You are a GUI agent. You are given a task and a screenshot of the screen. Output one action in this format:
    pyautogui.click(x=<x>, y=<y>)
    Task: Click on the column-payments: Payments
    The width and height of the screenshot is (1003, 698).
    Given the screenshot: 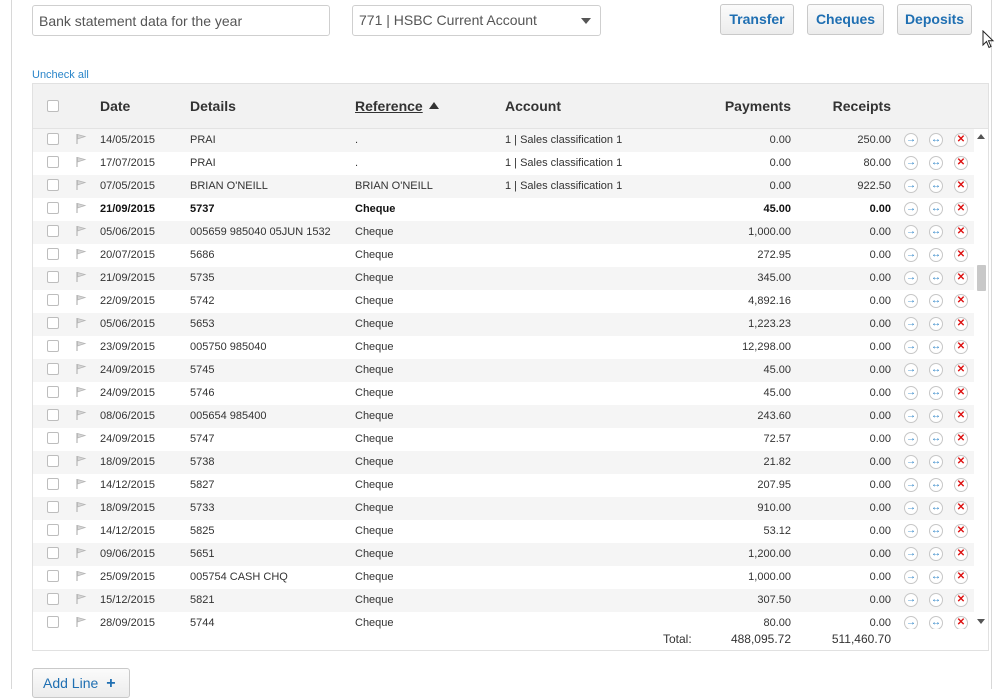 What is the action you would take?
    pyautogui.click(x=741, y=106)
    